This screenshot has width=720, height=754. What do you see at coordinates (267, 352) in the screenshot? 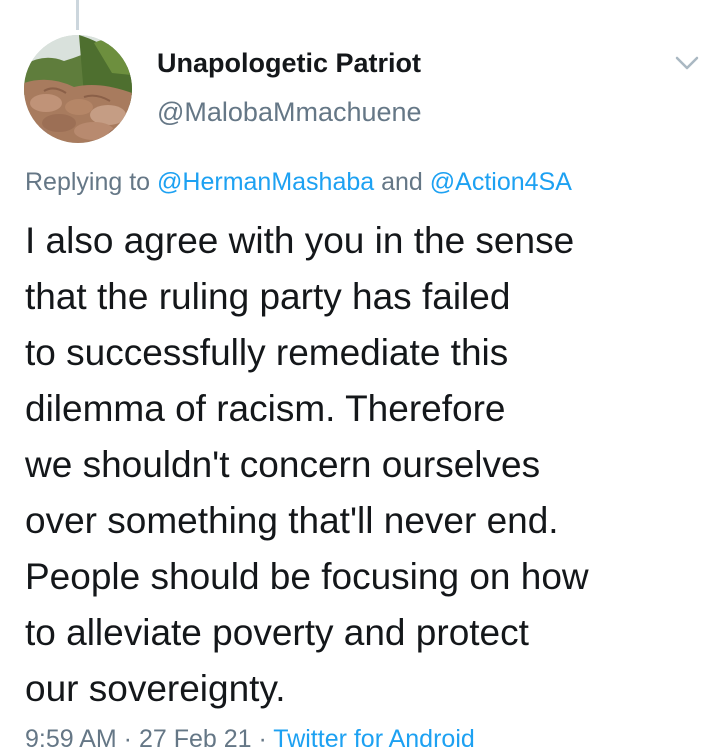
I see `tweet-text-line: to successfully remediate this` at bounding box center [267, 352].